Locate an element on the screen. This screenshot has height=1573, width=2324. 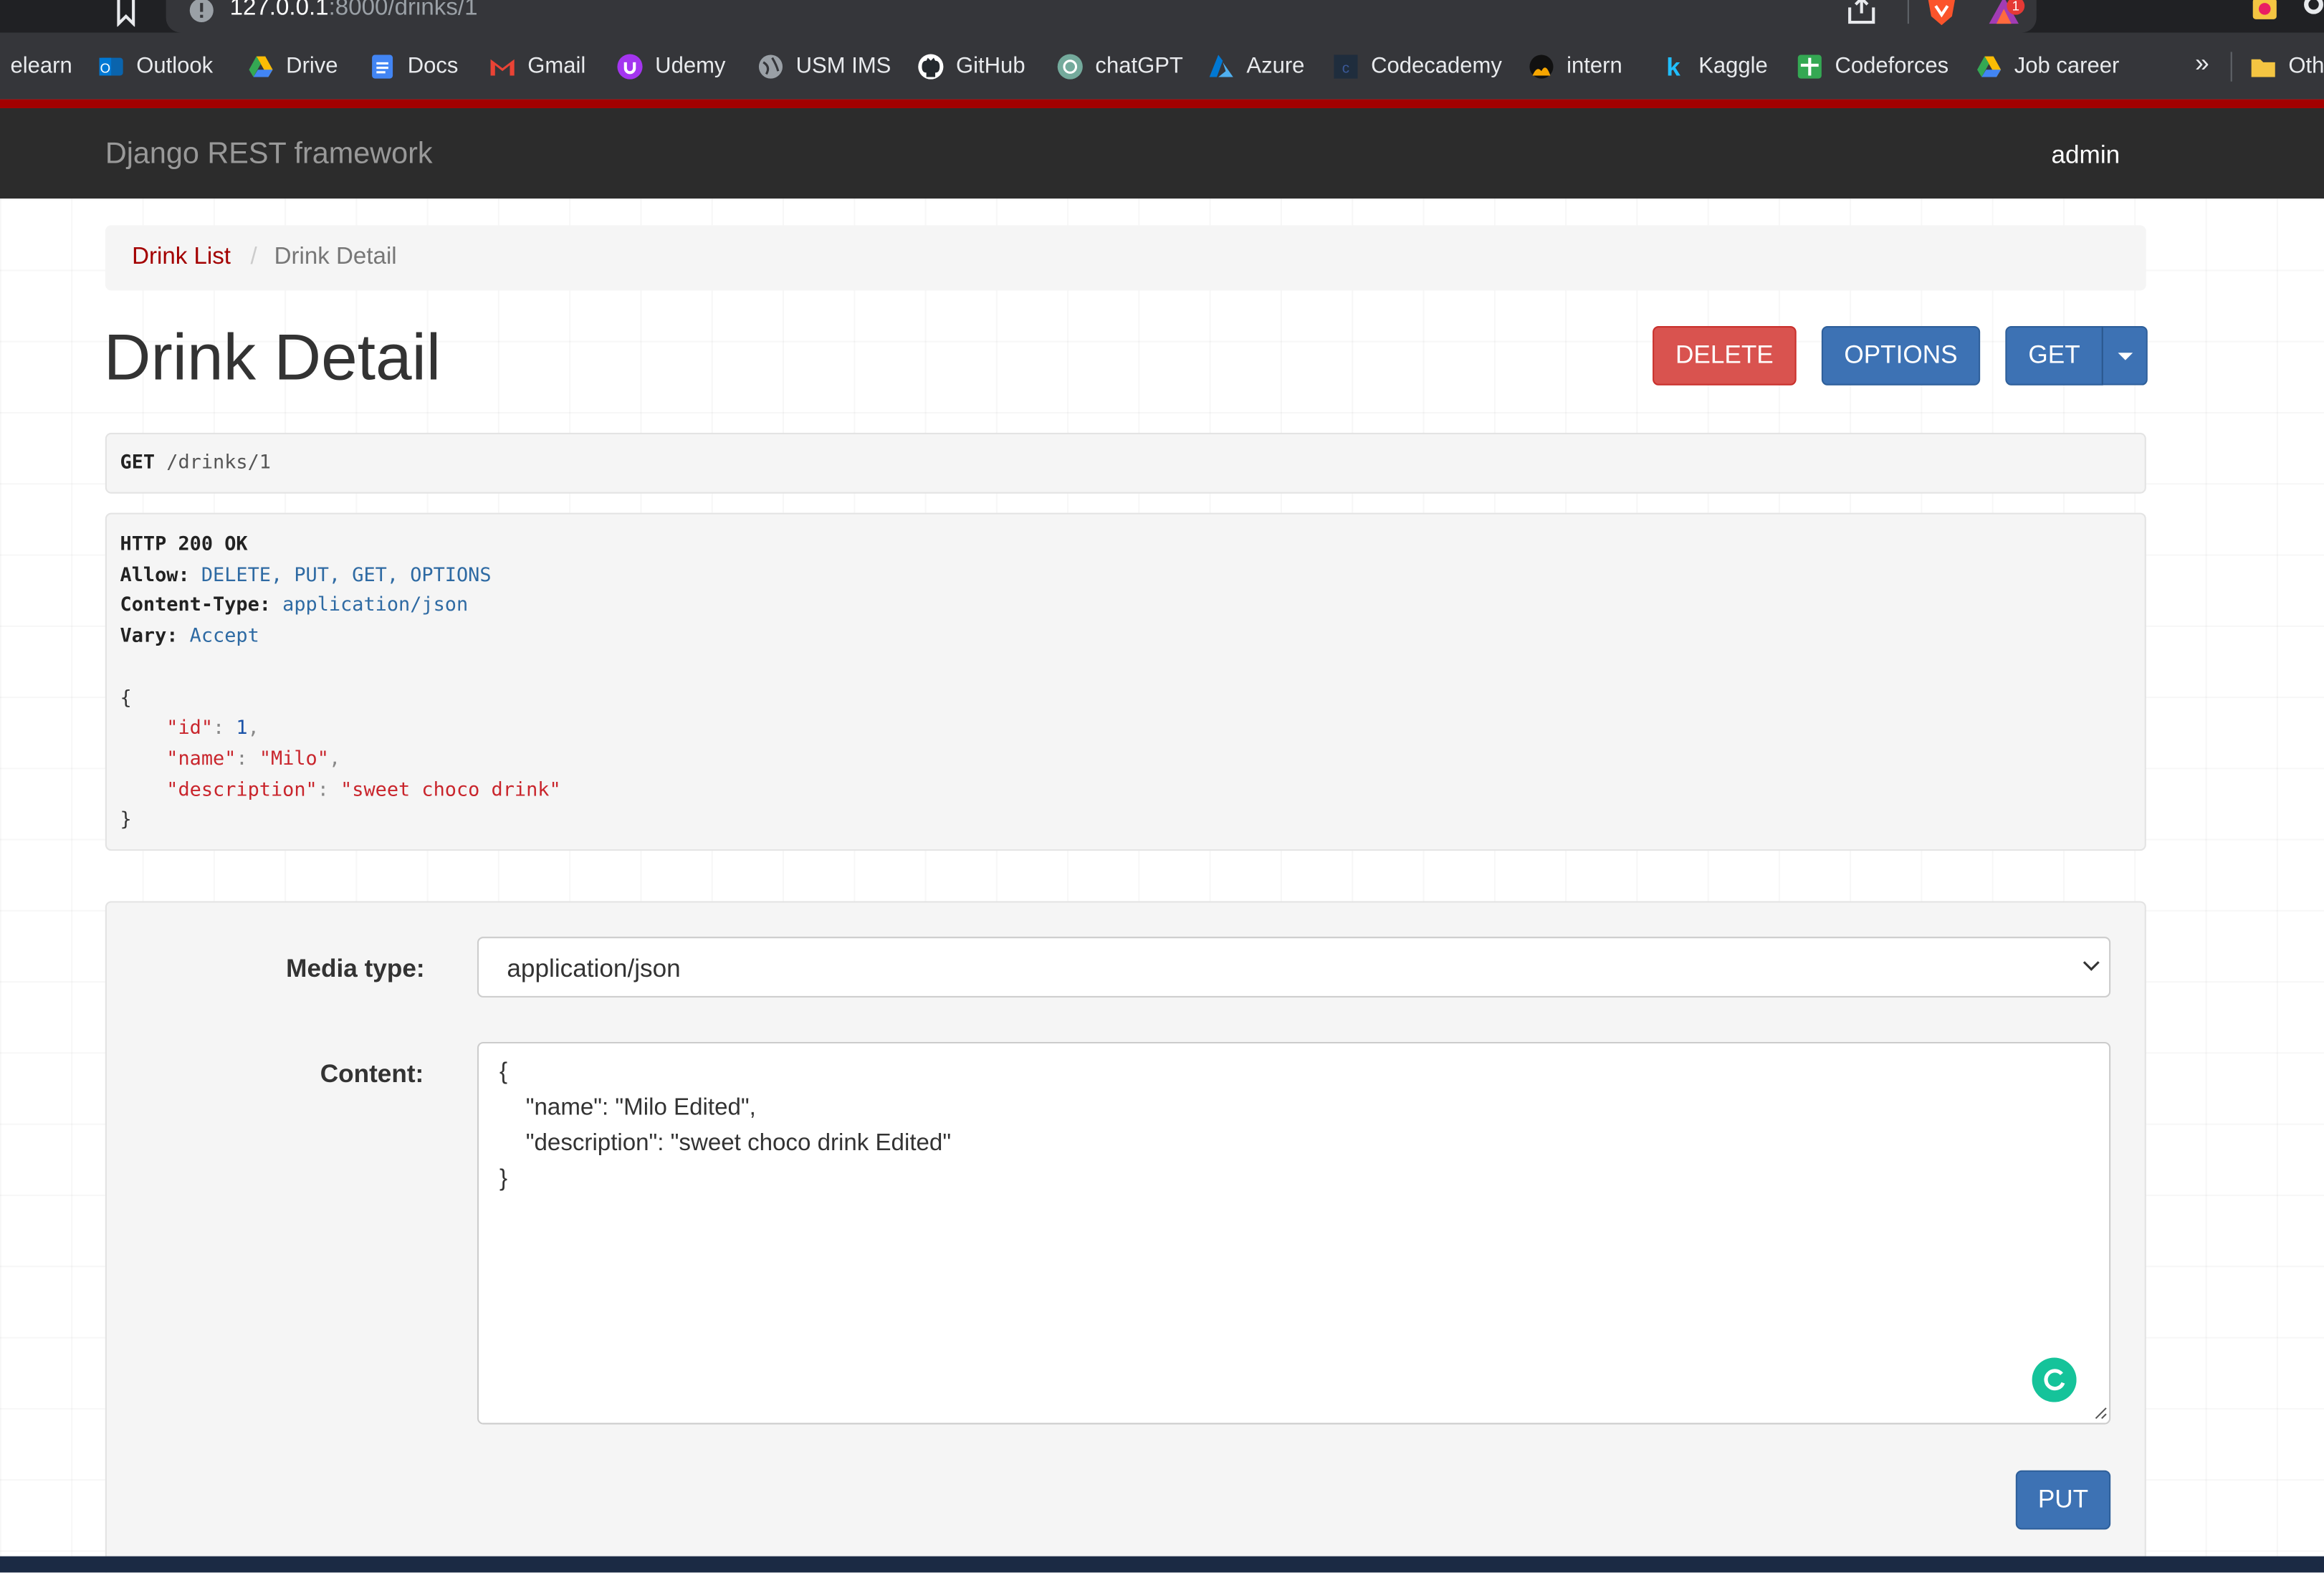
navbar: Django REST framework admin is located at coordinates (1162, 153).